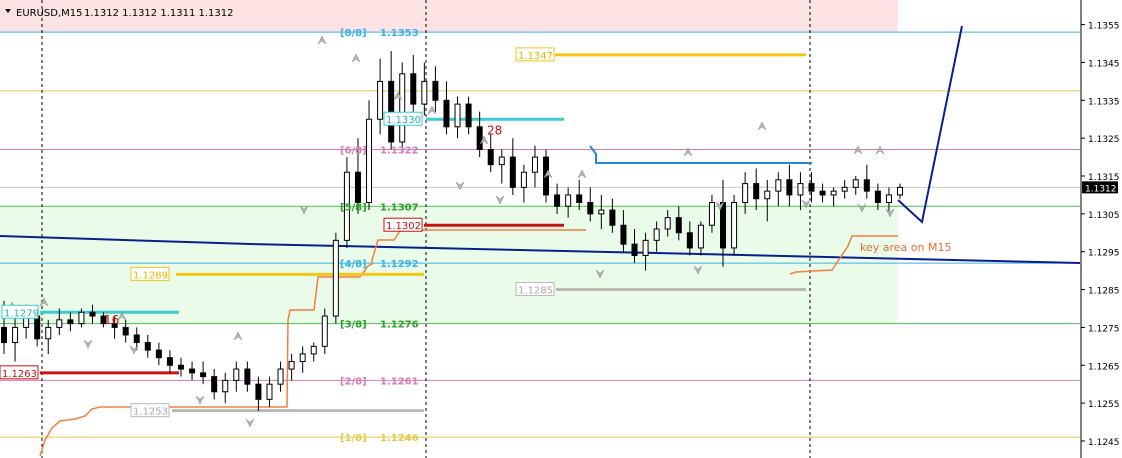 Image resolution: width=1122 pixels, height=458 pixels. I want to click on murrey-label: [8/8], so click(353, 33).